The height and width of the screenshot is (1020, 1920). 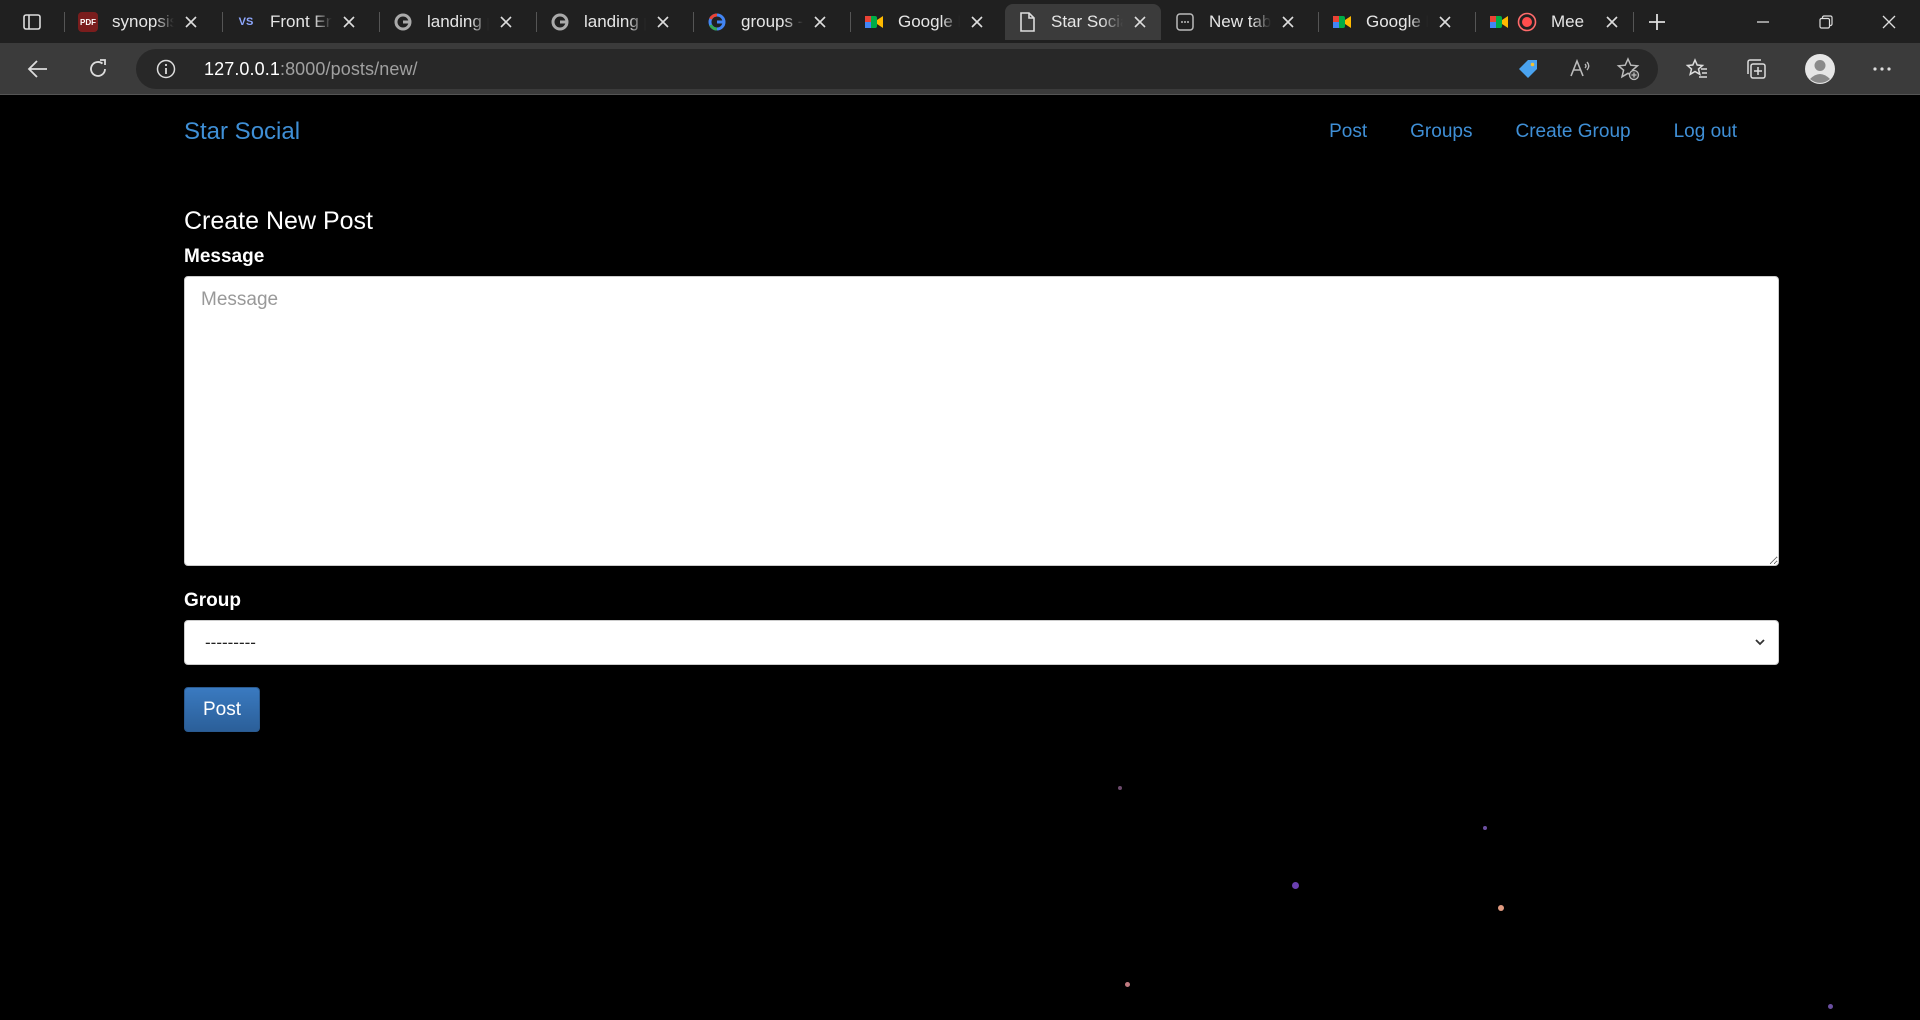 I want to click on tab-star-social: Star Socia, so click(x=1083, y=22).